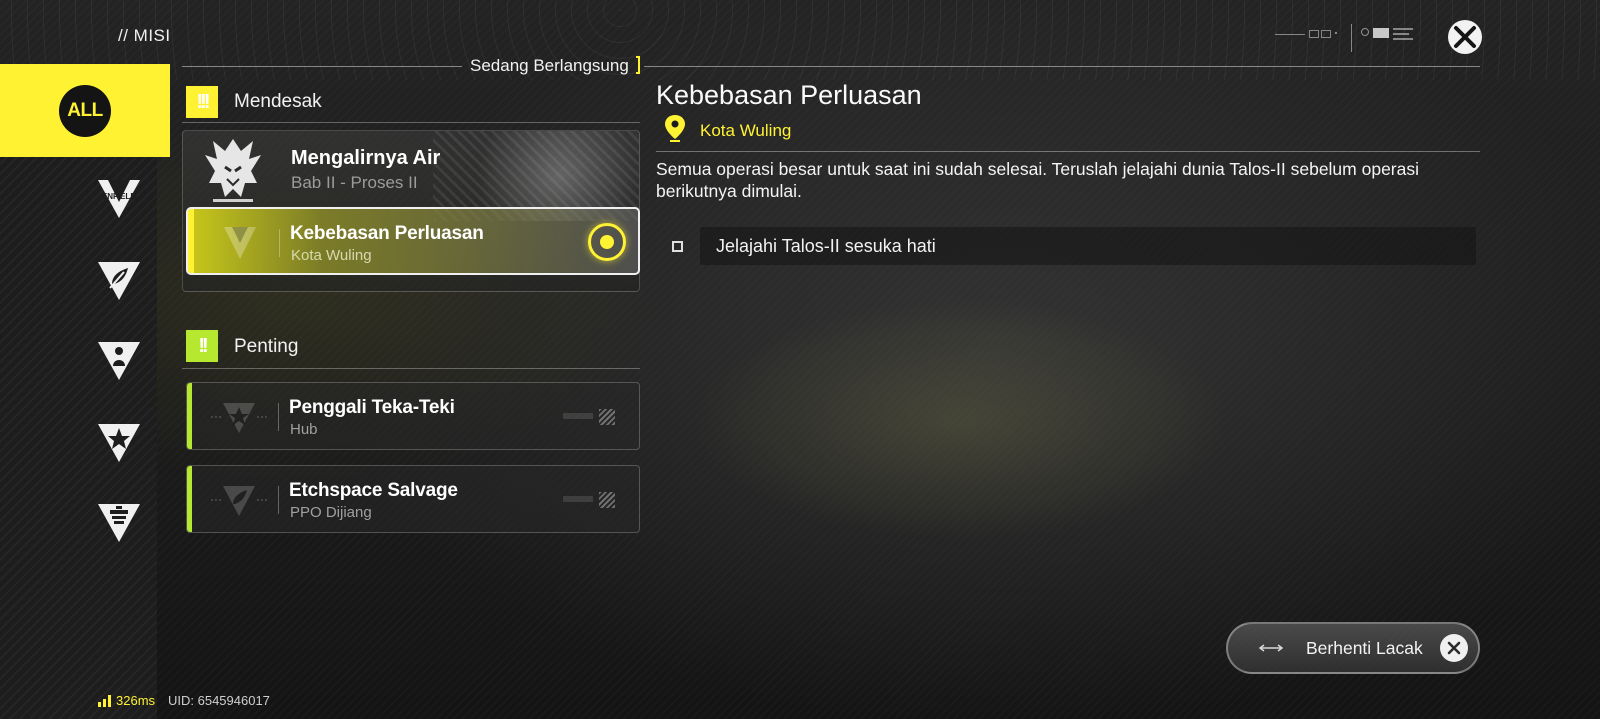 The height and width of the screenshot is (719, 1600). I want to click on hud-decoration, so click(1345, 38).